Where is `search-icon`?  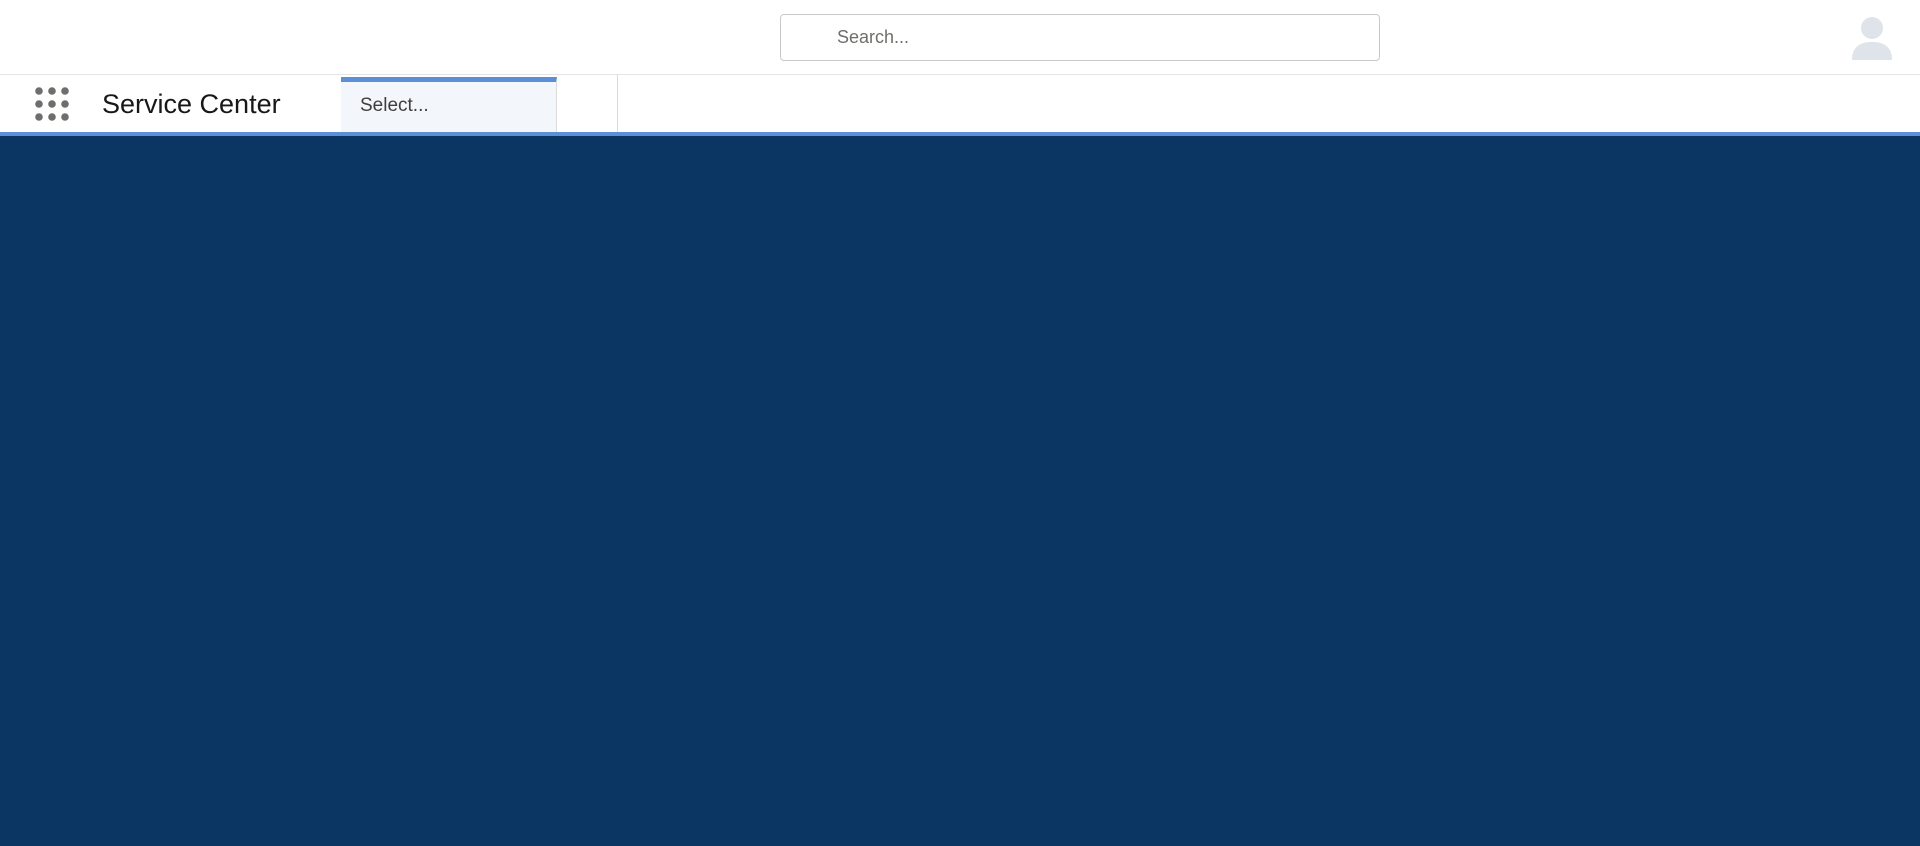
search-icon is located at coordinates (806, 37).